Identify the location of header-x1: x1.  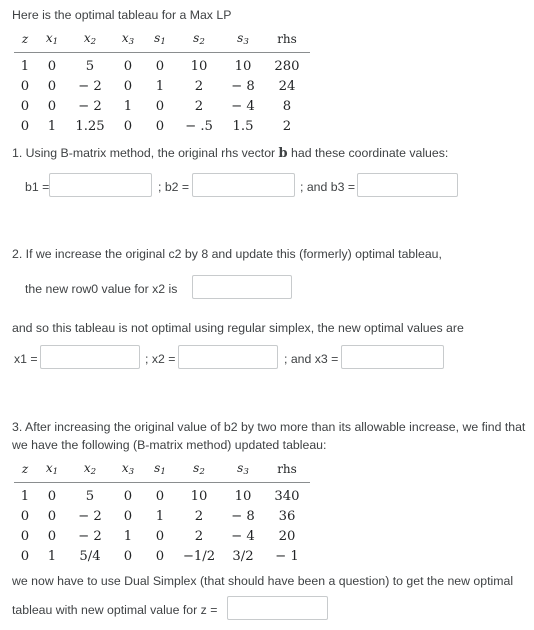
(52, 472).